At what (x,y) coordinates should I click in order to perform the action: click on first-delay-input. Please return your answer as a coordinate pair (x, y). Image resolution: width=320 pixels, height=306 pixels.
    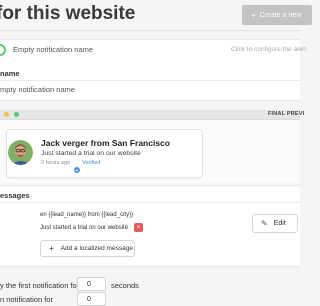
    Looking at the image, I should click on (91, 284).